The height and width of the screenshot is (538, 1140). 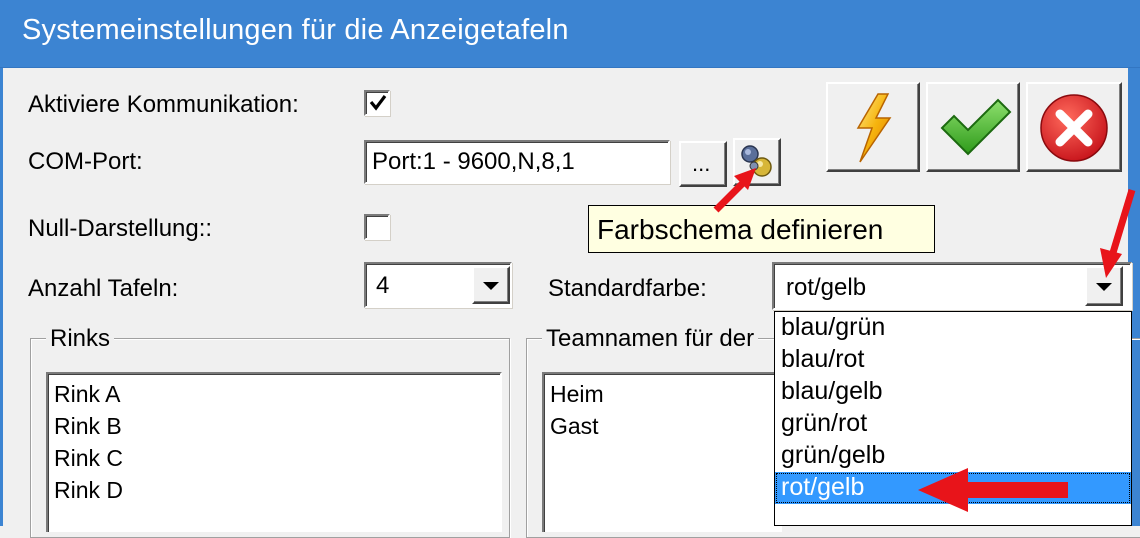 I want to click on color-scheme-tooltip: Farbschema definieren, so click(x=761, y=229).